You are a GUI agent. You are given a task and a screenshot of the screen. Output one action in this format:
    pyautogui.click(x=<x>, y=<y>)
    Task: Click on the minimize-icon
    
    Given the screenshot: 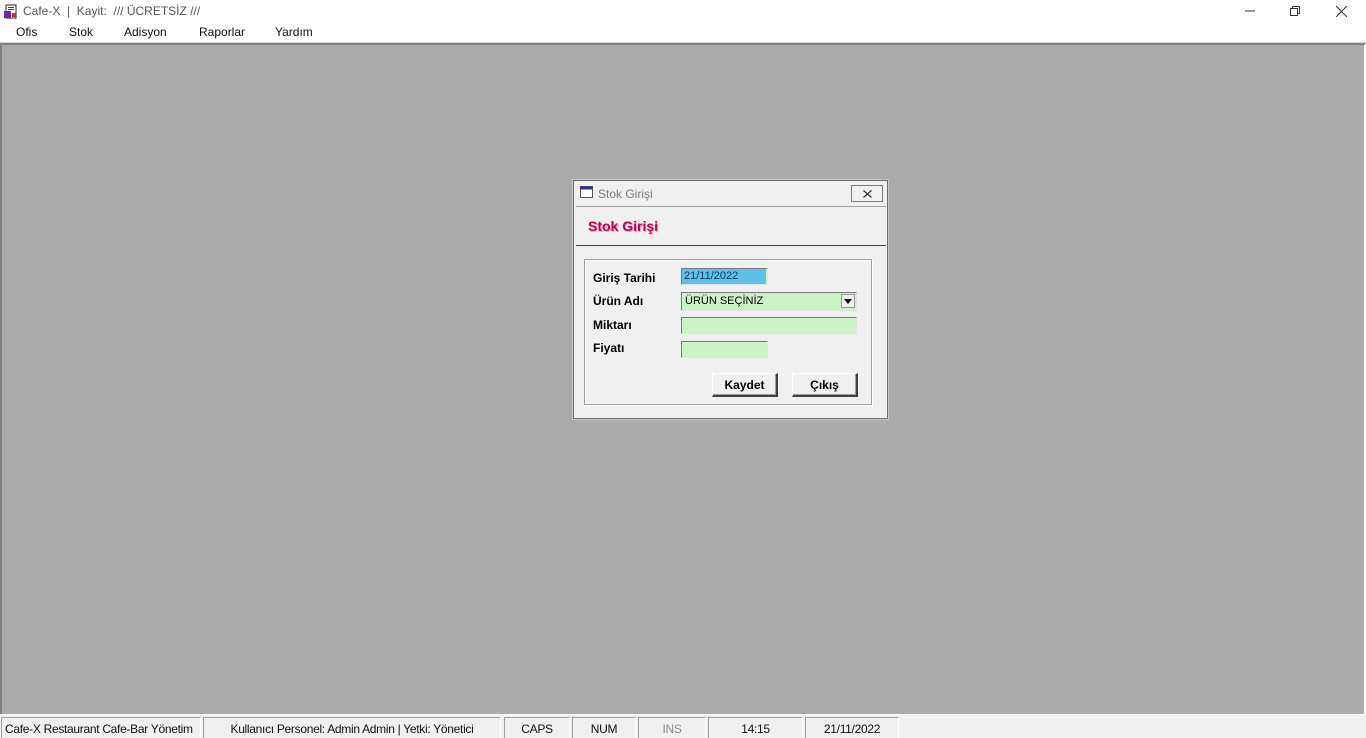 What is the action you would take?
    pyautogui.click(x=1250, y=11)
    